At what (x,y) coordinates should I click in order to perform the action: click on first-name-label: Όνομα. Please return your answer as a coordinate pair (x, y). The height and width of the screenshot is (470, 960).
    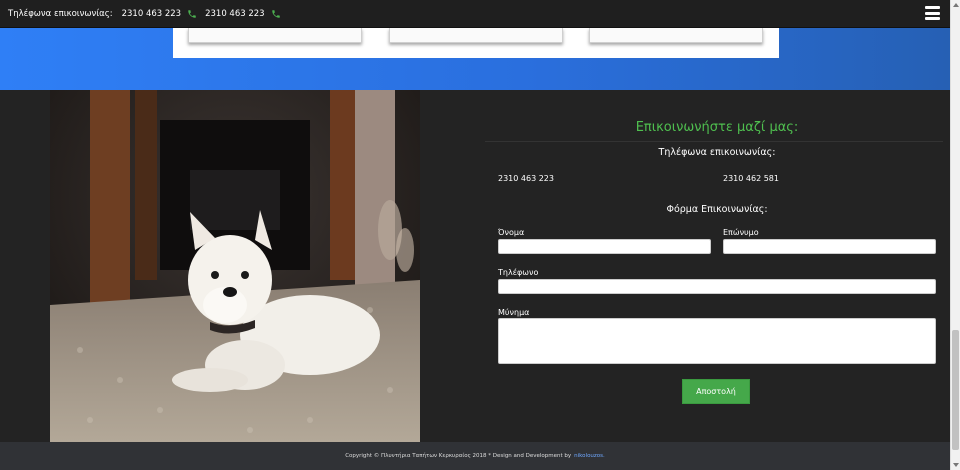
    Looking at the image, I should click on (511, 232).